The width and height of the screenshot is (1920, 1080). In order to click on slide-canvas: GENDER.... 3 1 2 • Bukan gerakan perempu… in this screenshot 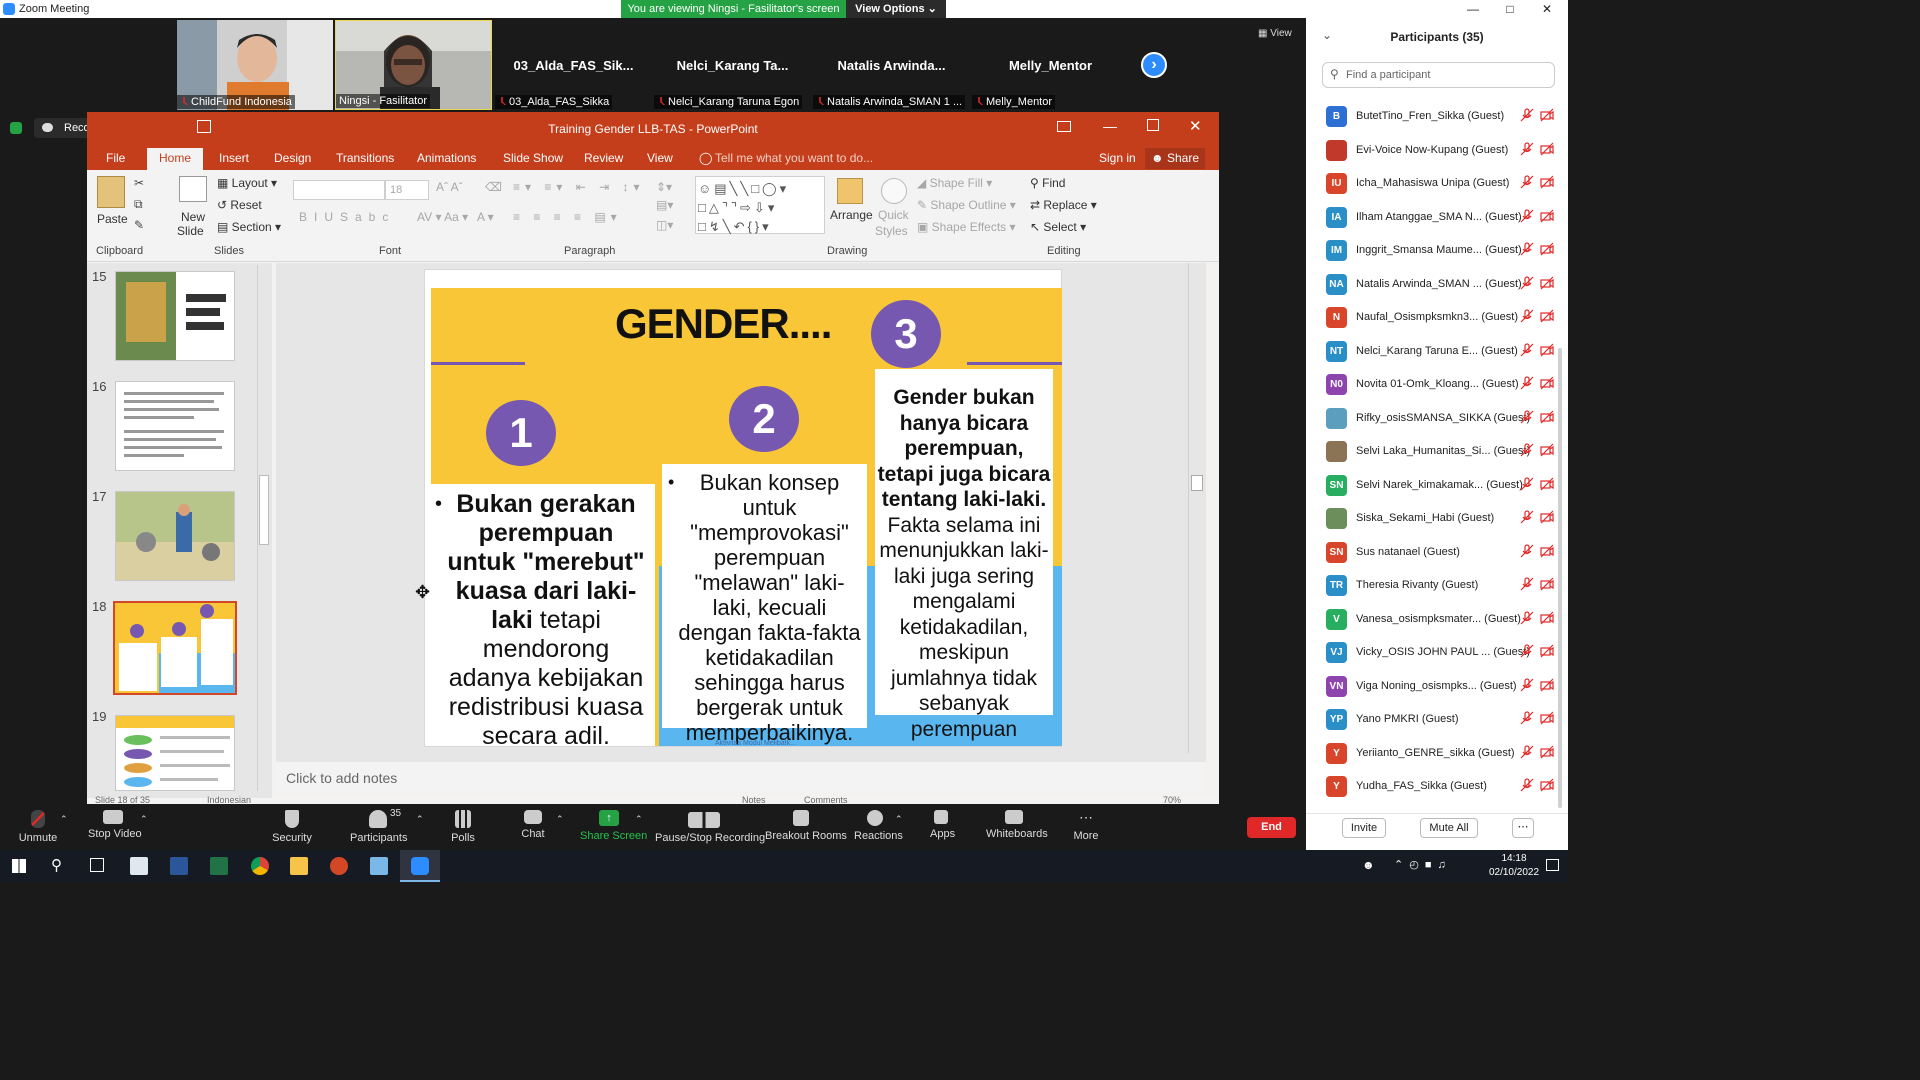, I will do `click(743, 509)`.